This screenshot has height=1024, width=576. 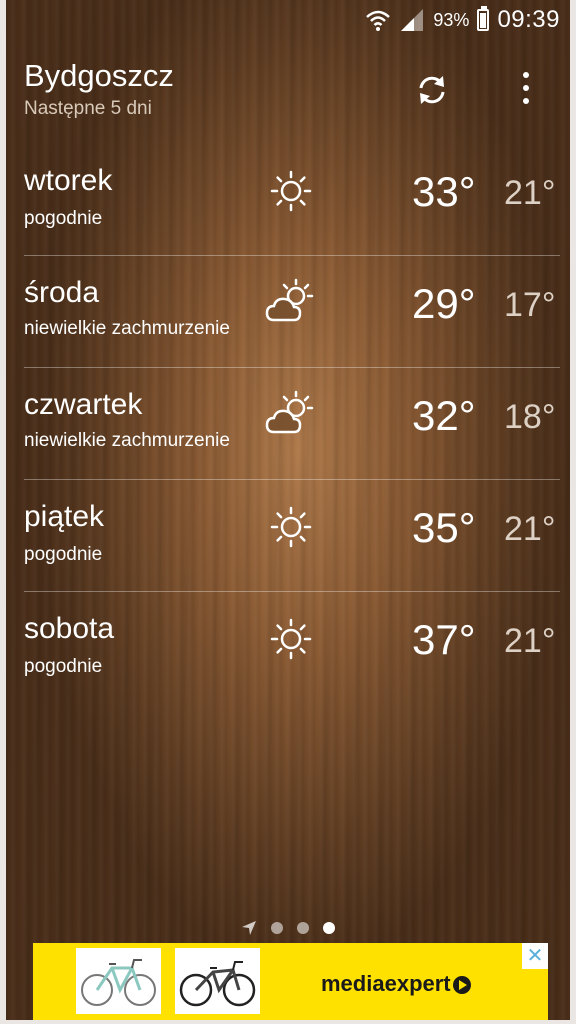 I want to click on day-name: piątek, so click(x=64, y=516).